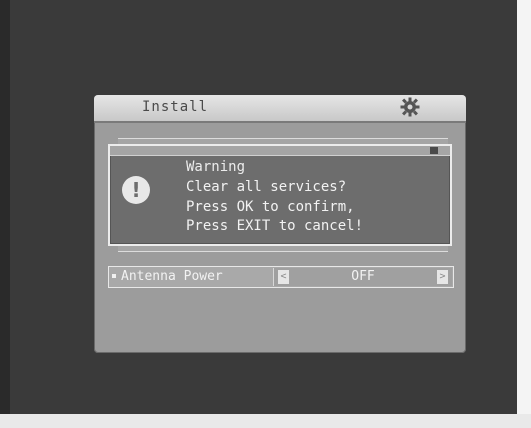 This screenshot has width=531, height=428. I want to click on dialog-message-line: Press OK to confirm,, so click(270, 207).